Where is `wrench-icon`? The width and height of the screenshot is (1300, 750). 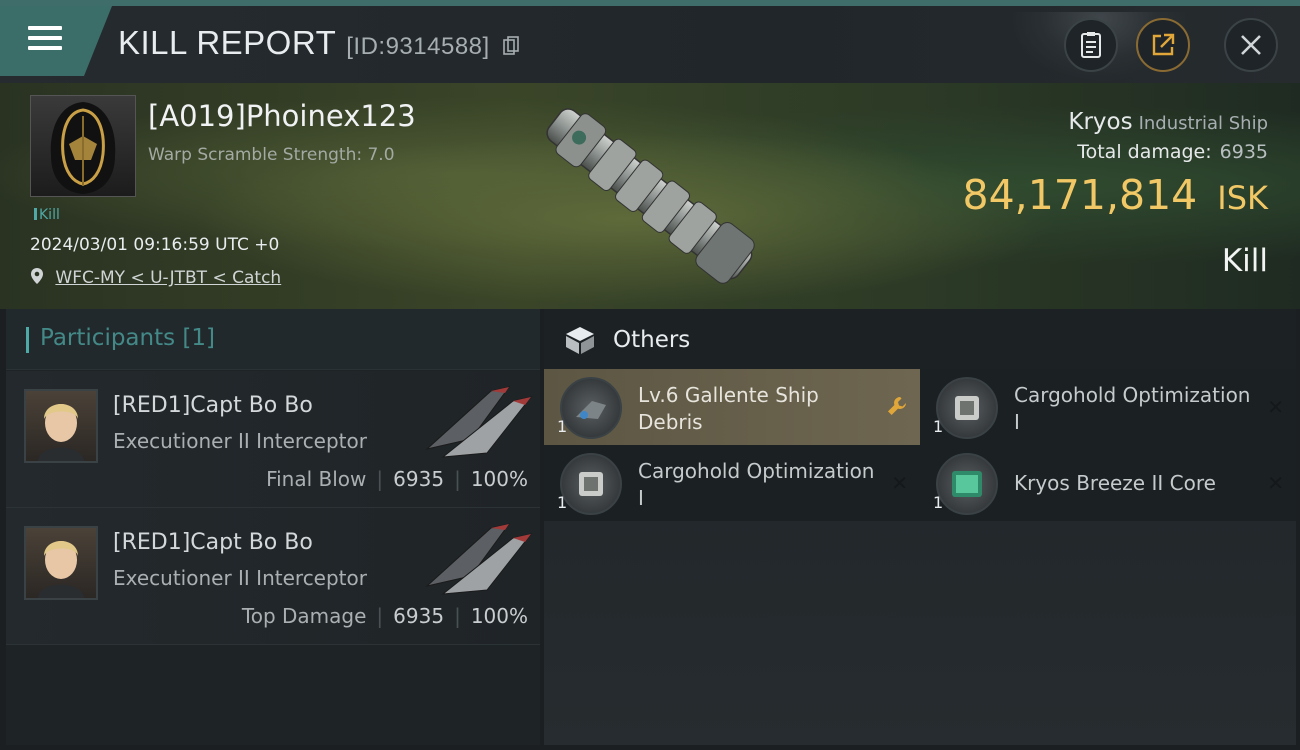 wrench-icon is located at coordinates (897, 408).